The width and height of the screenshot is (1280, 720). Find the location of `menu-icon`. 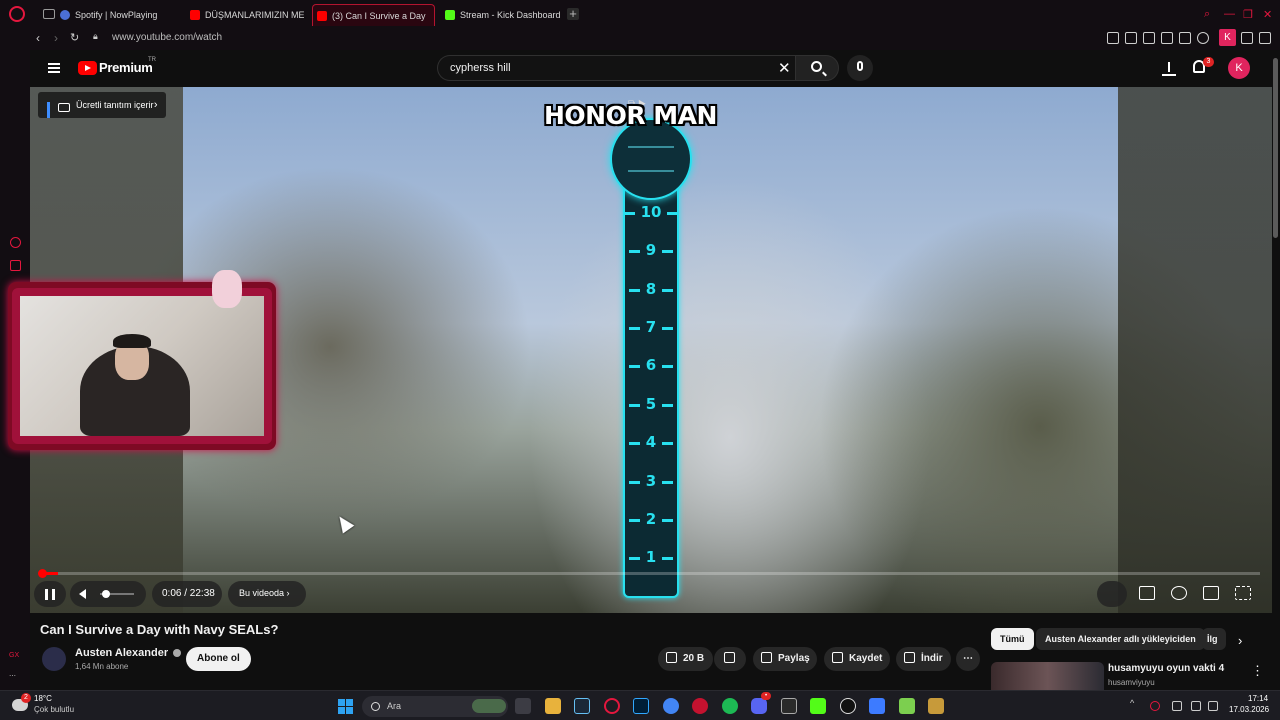

menu-icon is located at coordinates (1265, 38).